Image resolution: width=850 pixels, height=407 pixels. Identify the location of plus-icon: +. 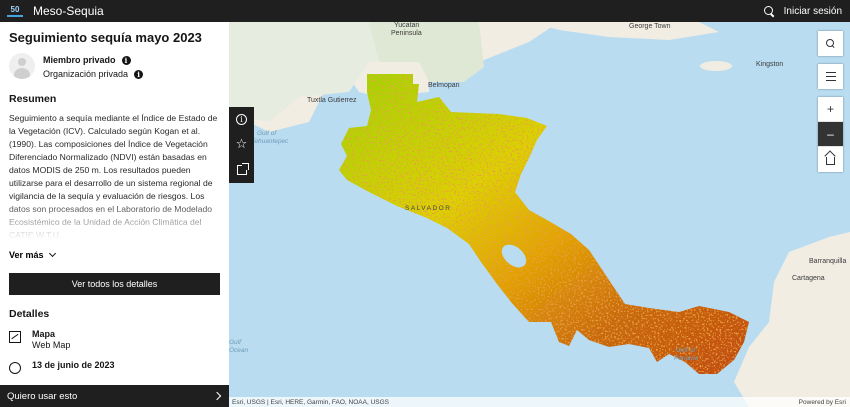
(830, 109).